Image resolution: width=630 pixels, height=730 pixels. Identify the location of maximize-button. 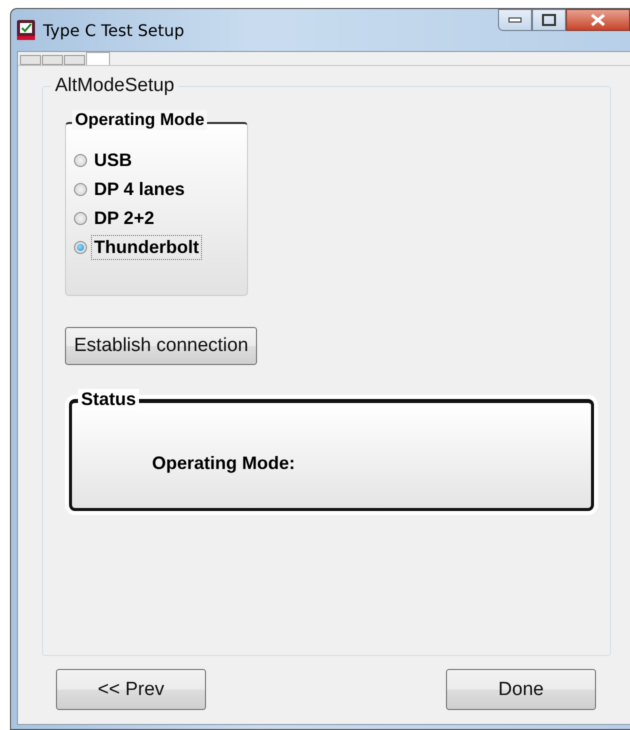
(549, 20).